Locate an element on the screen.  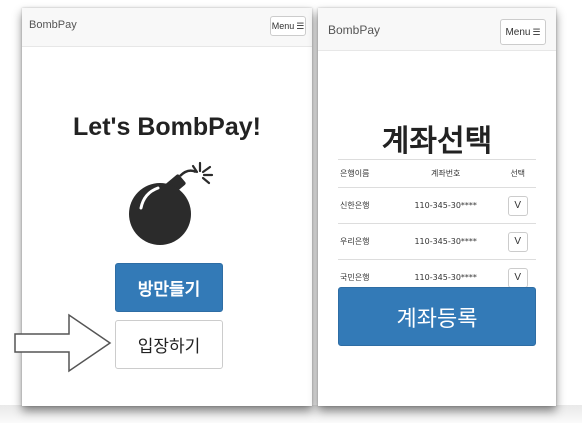
header-bank-name: 은행이름 is located at coordinates (365, 173).